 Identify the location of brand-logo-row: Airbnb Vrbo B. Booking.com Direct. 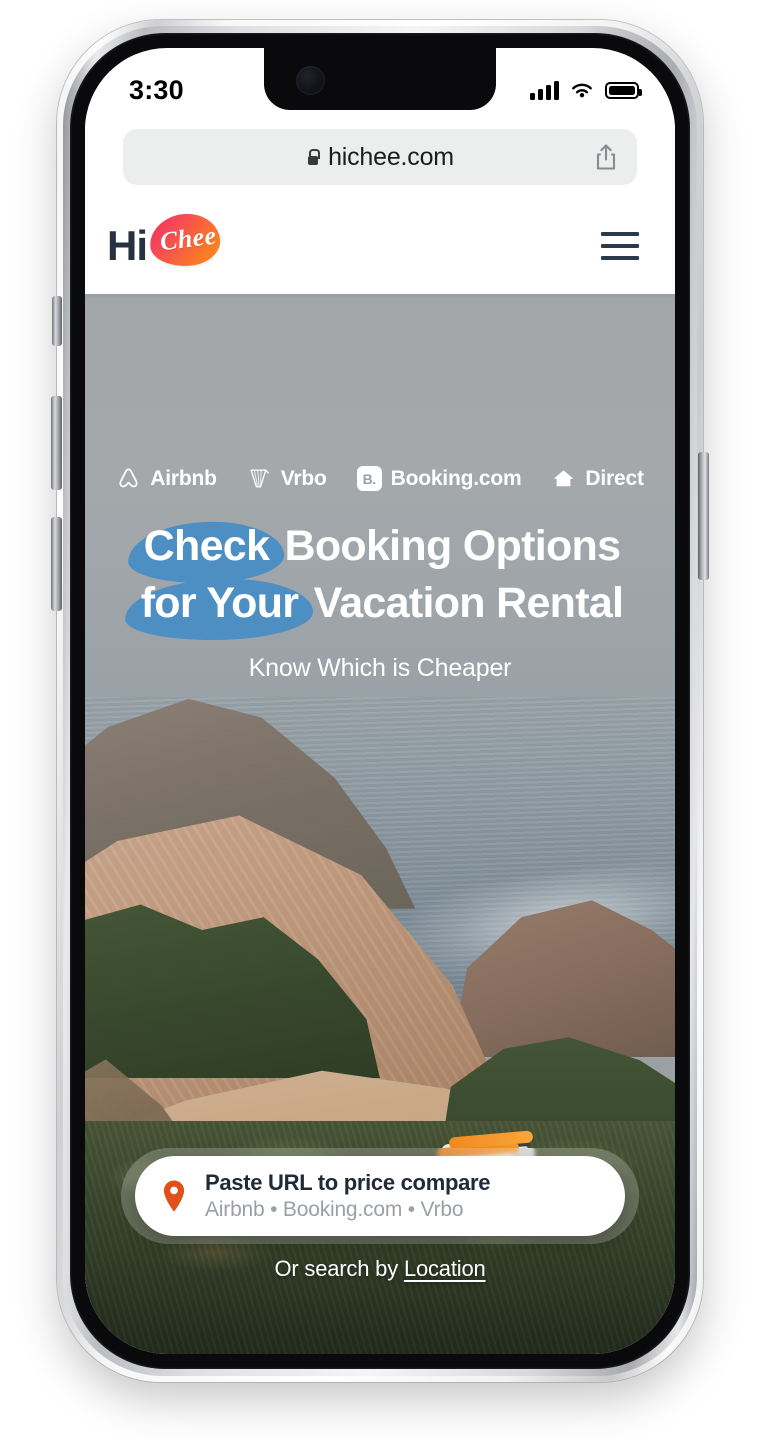
(380, 478).